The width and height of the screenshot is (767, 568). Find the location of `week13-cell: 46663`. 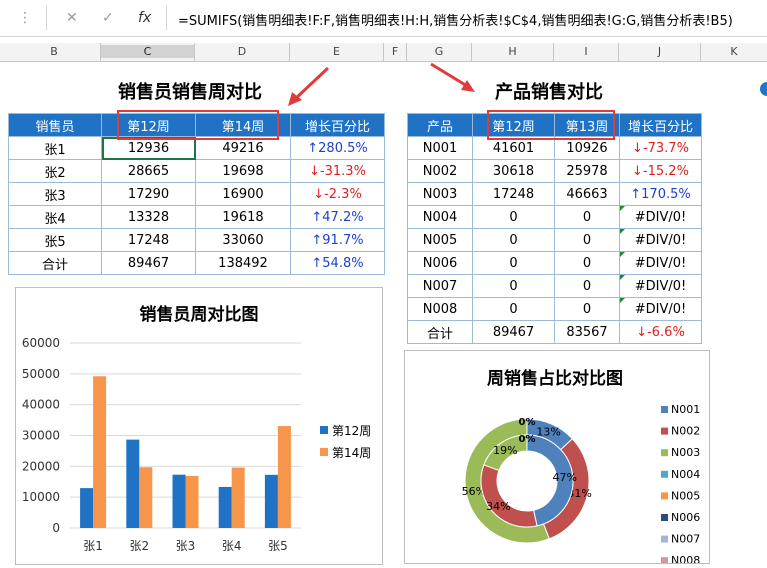

week13-cell: 46663 is located at coordinates (587, 194).